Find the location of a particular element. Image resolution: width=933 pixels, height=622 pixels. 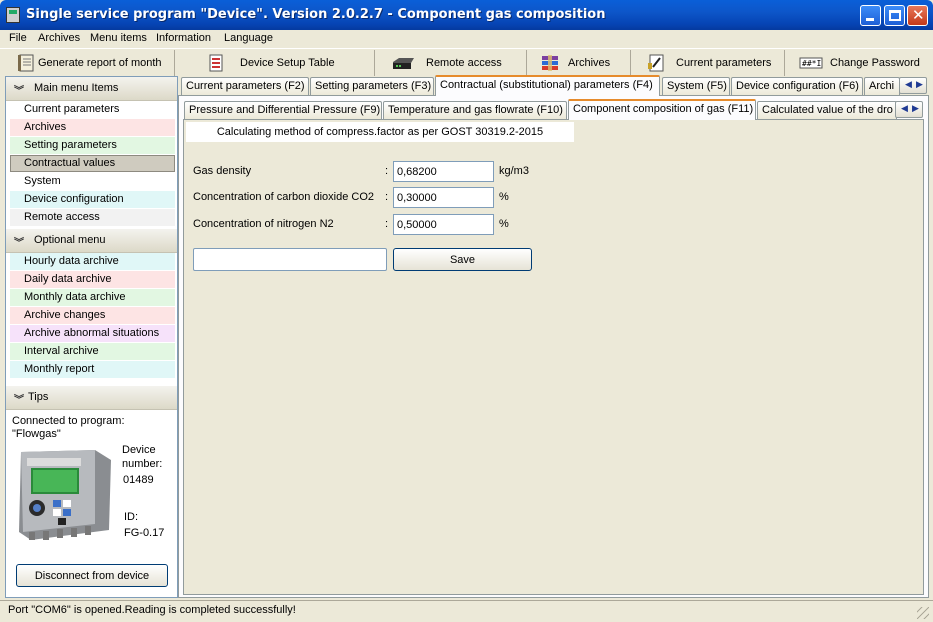

subtab-temperature-and-gas-flowrate-f10: Temperature and gas flowrate (F10) is located at coordinates (475, 110).